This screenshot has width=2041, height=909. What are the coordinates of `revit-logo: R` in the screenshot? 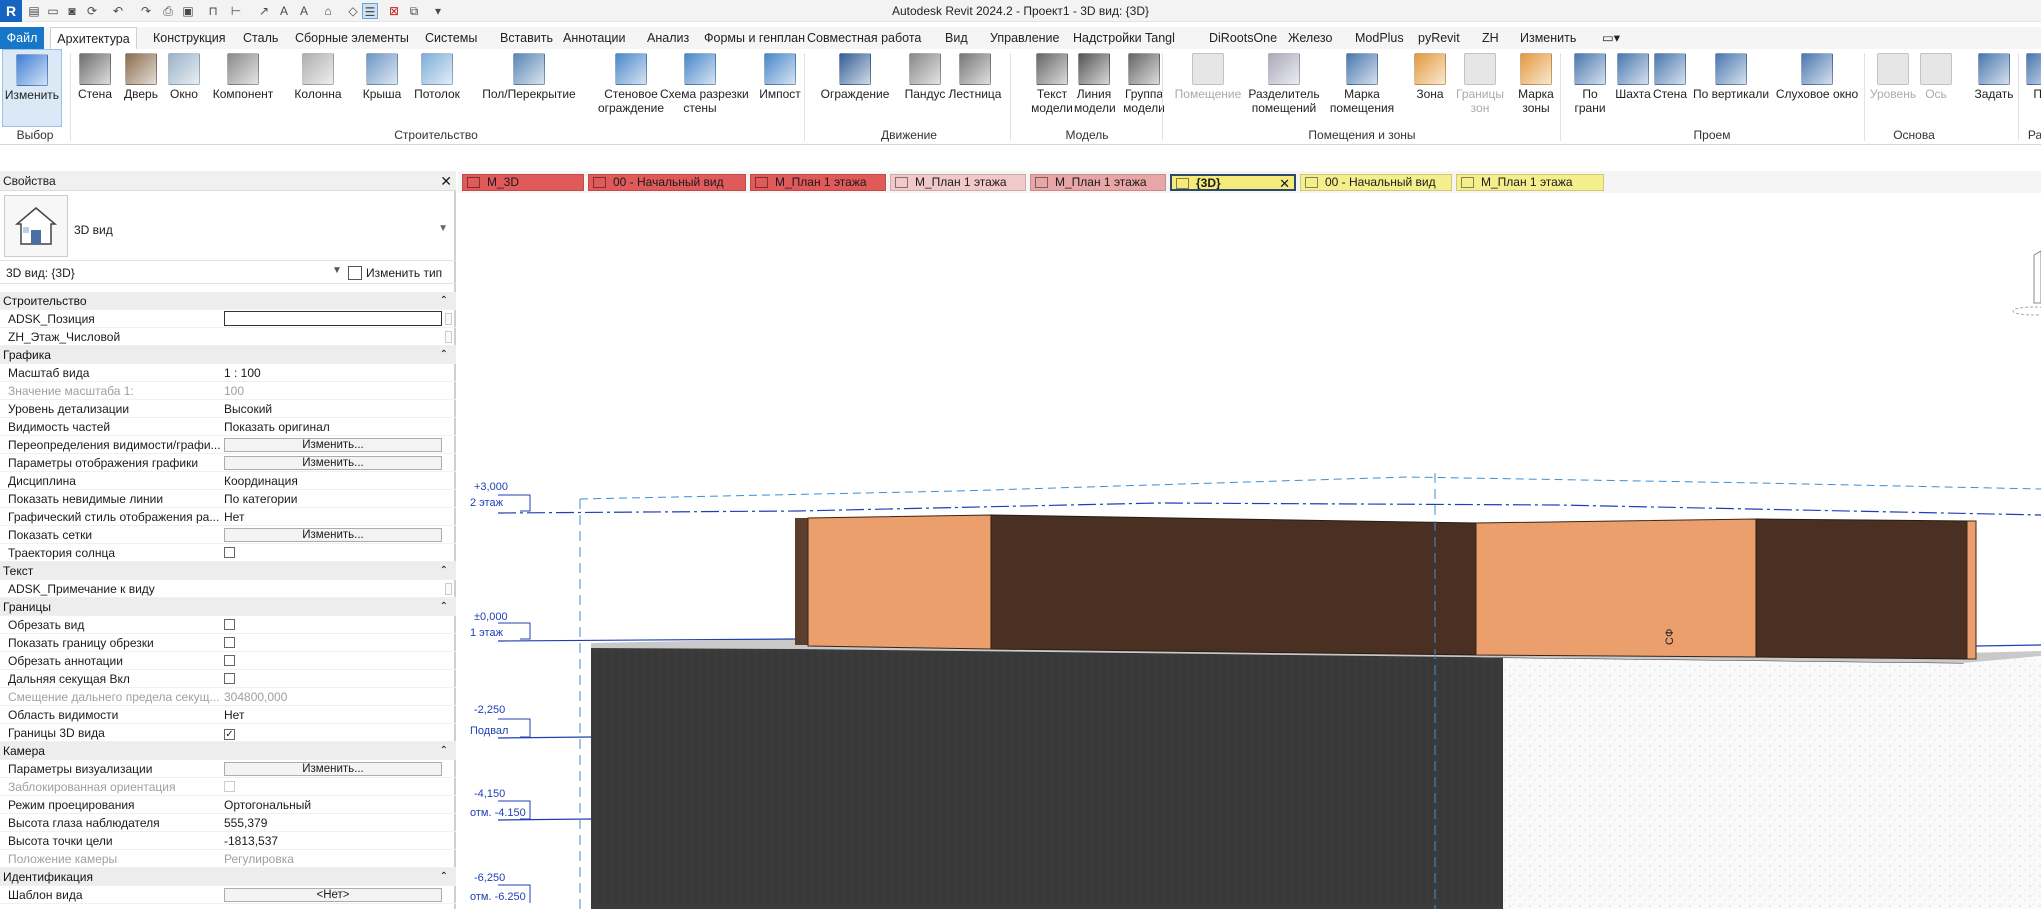 It's located at (11, 11).